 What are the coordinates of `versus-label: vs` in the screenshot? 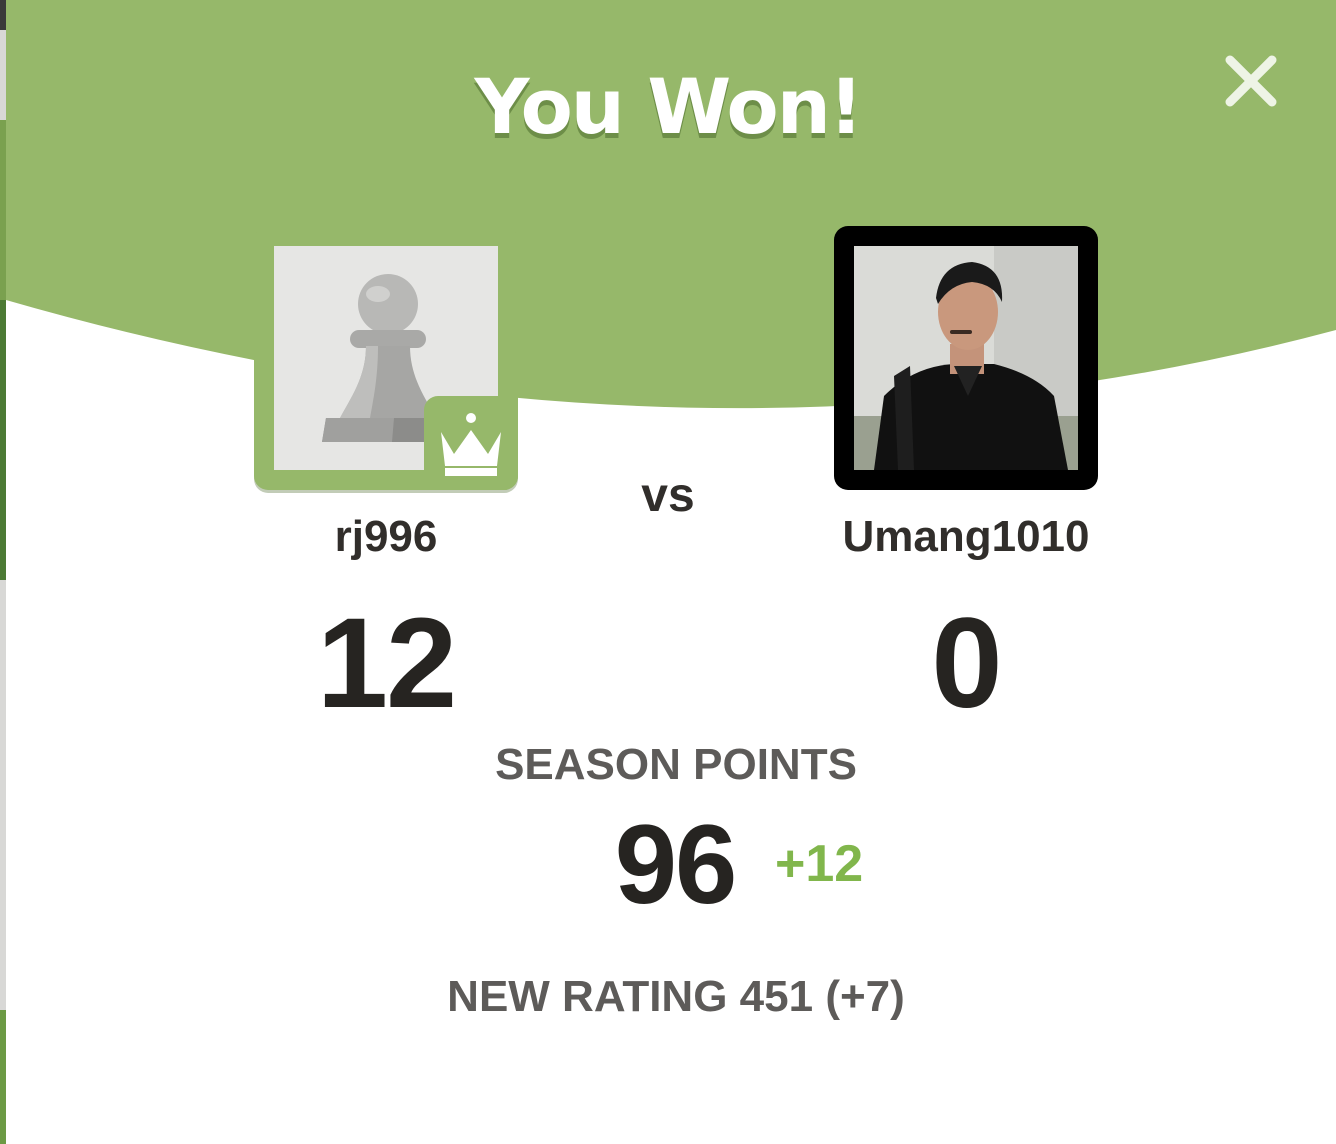 It's located at (668, 495).